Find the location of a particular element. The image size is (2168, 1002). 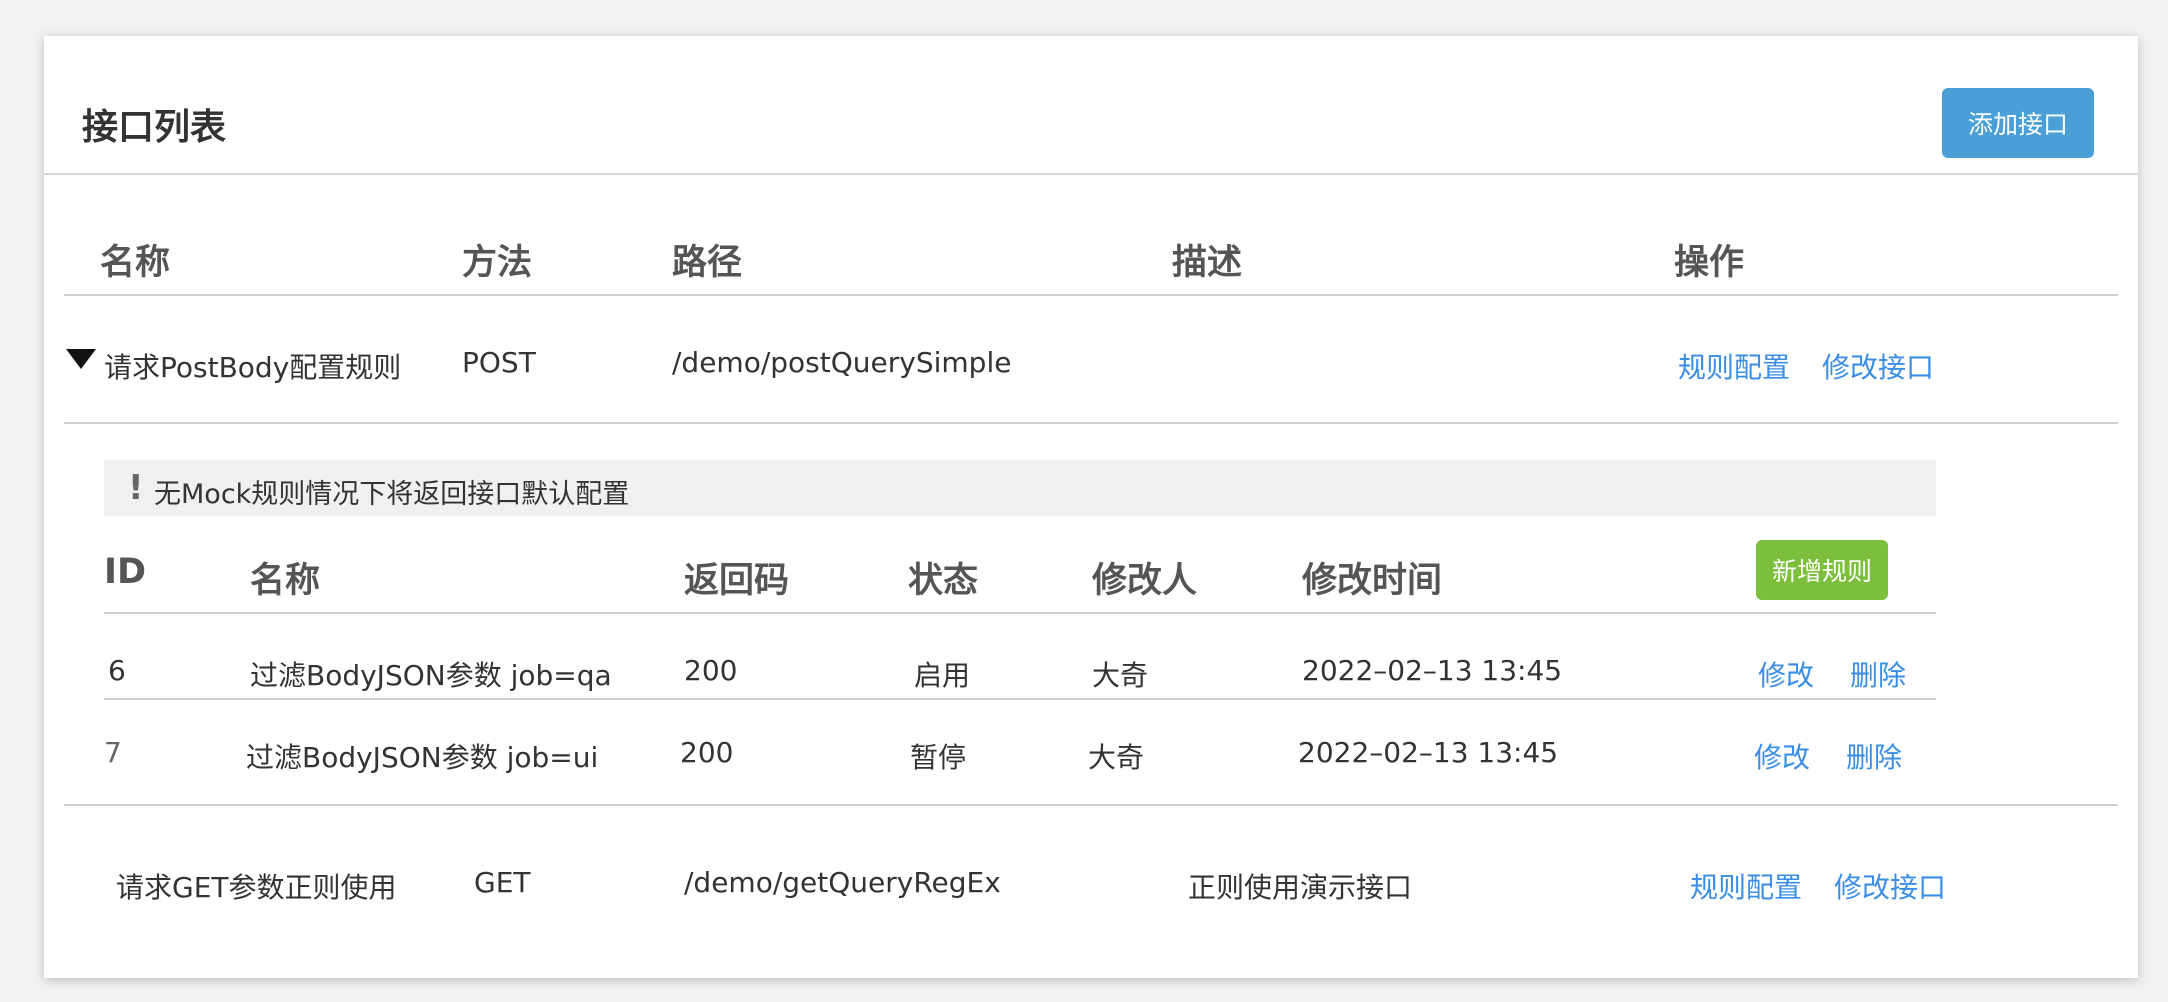

rule-col-header-modifier: 修改人 is located at coordinates (1145, 581).